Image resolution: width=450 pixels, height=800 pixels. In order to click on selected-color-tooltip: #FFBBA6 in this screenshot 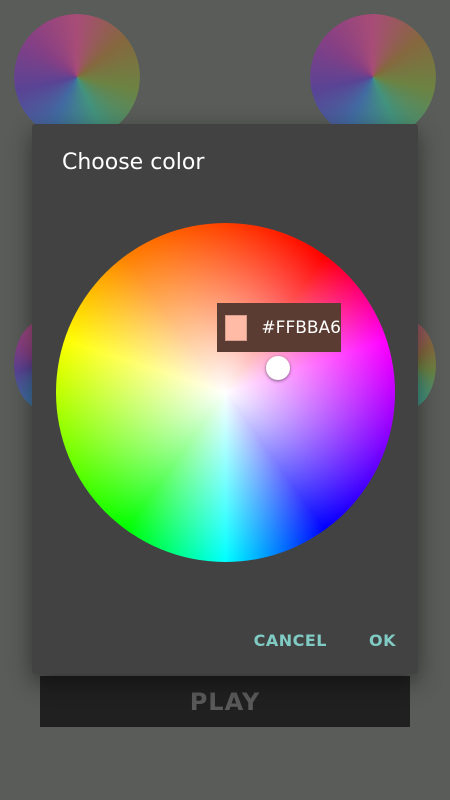, I will do `click(279, 327)`.